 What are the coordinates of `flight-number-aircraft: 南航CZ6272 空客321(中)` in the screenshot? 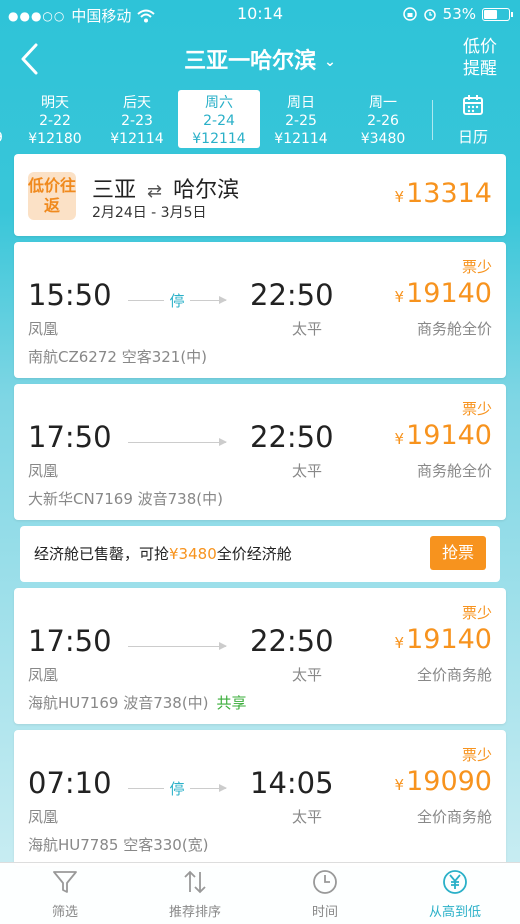 It's located at (118, 357).